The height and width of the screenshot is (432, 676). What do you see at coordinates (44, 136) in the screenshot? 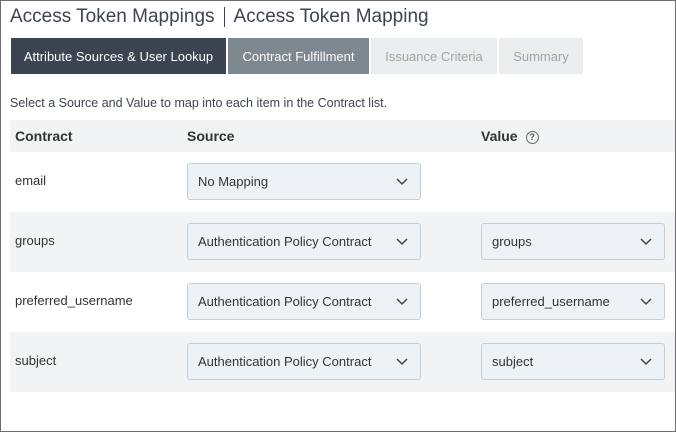
I see `column-header-contract: Contract` at bounding box center [44, 136].